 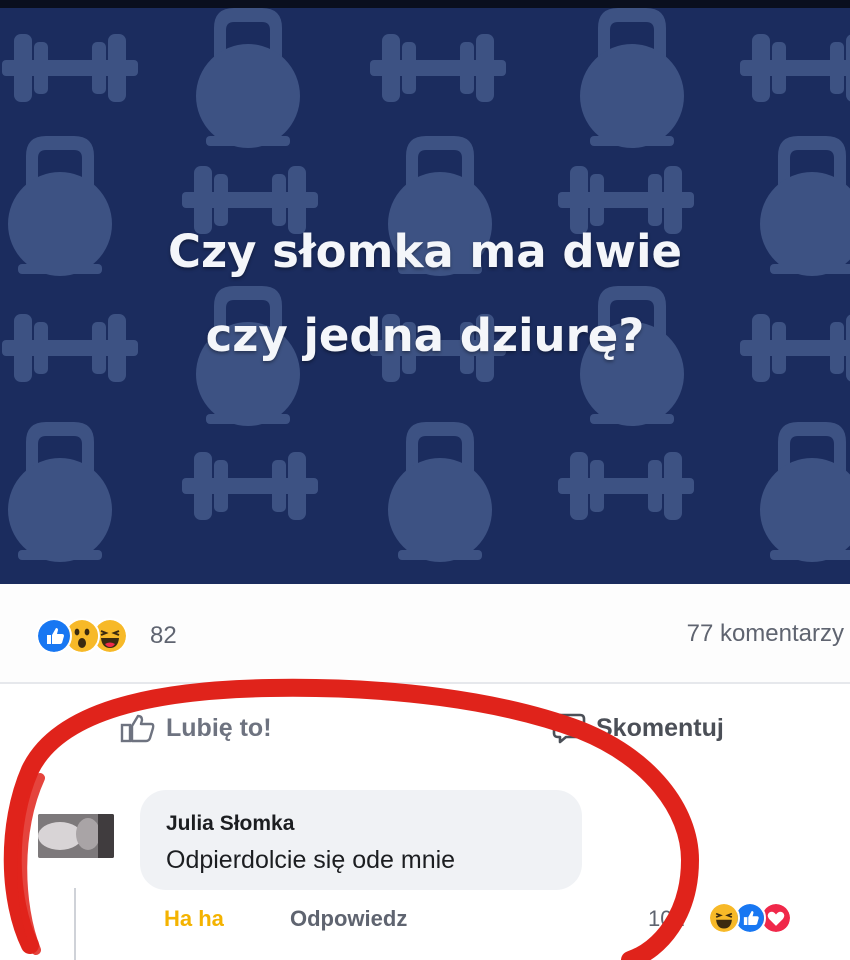 What do you see at coordinates (219, 727) in the screenshot?
I see `like-label: Lubię to!` at bounding box center [219, 727].